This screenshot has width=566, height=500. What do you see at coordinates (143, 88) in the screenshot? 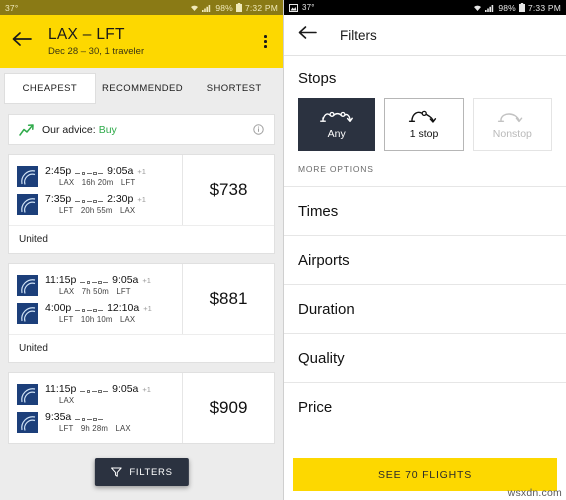
I see `tab-recommended: RECOMMENDED` at bounding box center [143, 88].